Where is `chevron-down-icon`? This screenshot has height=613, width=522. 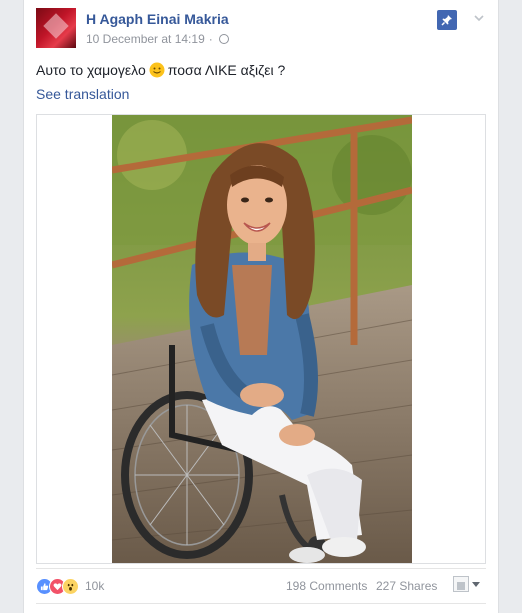
chevron-down-icon is located at coordinates (479, 18).